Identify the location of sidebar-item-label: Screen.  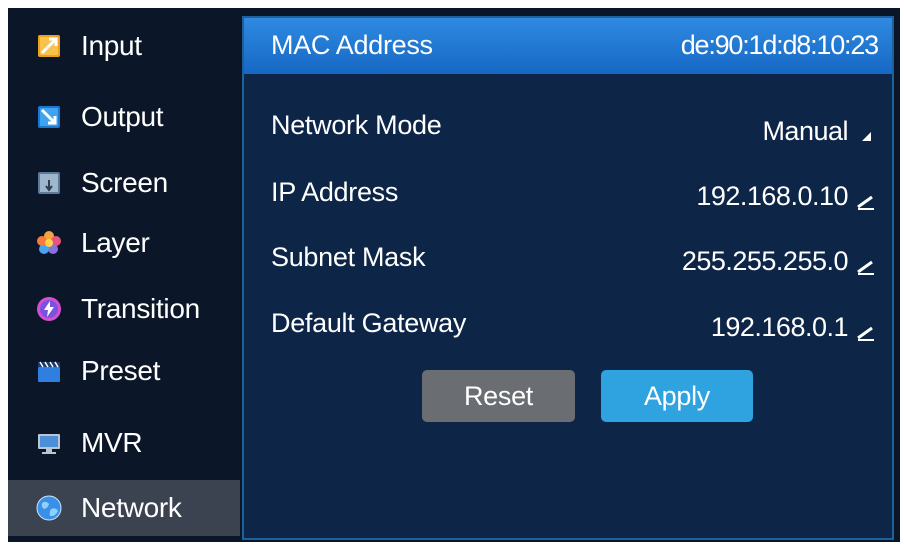
(124, 182).